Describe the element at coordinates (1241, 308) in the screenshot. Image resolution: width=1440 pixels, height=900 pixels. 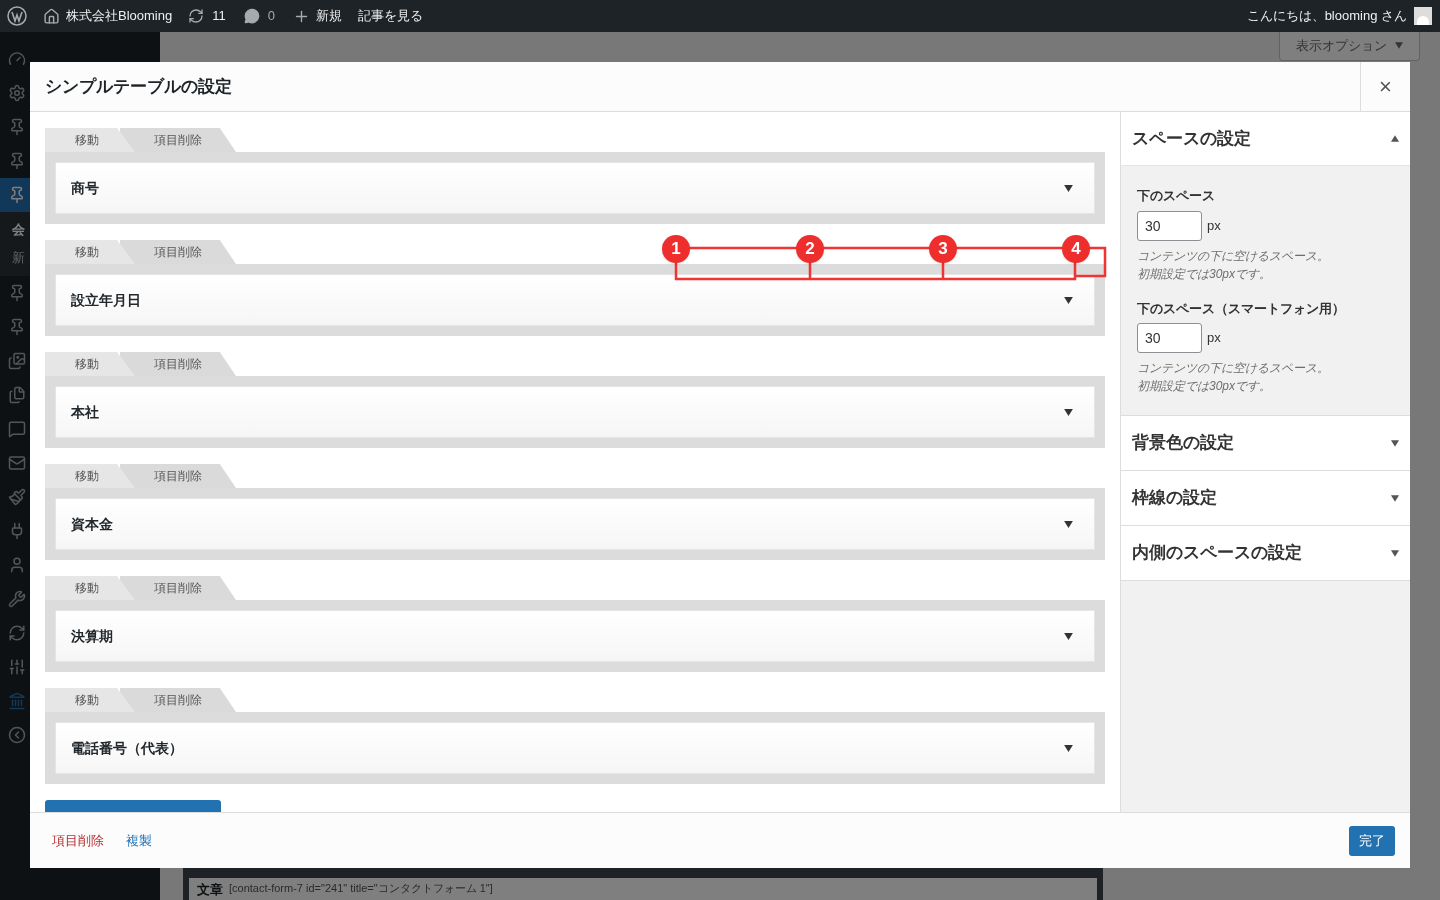
I see `field-label: 下のスペース（スマートフォン用）` at that location.